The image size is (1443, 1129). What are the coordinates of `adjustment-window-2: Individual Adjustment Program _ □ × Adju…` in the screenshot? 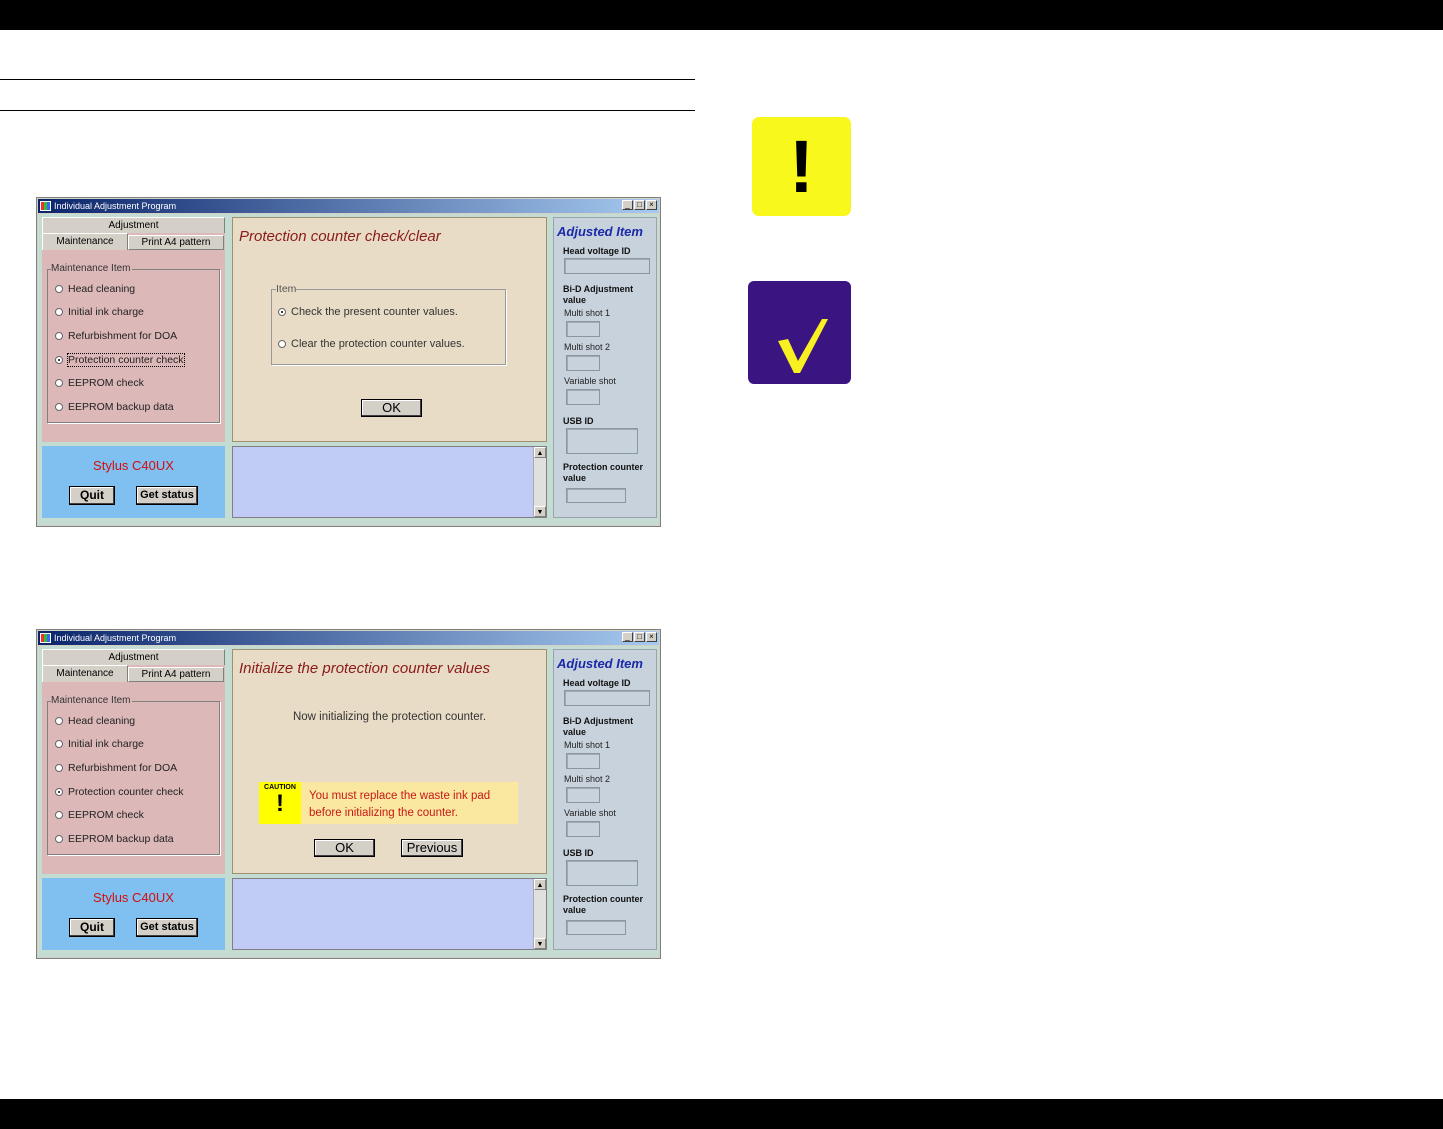 It's located at (348, 794).